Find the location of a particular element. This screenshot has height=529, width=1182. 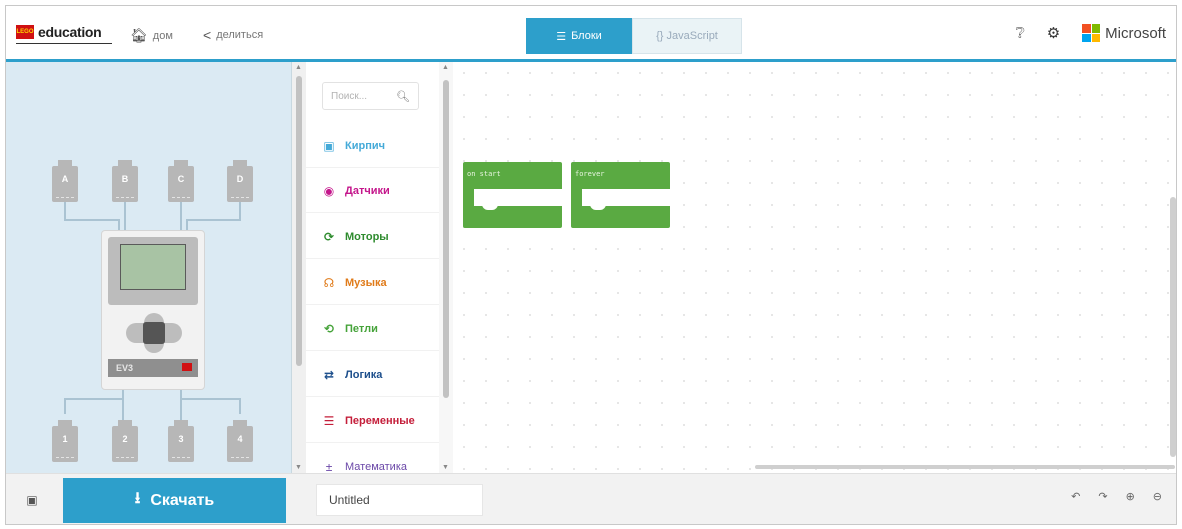

motor-port-b: B is located at coordinates (125, 181).